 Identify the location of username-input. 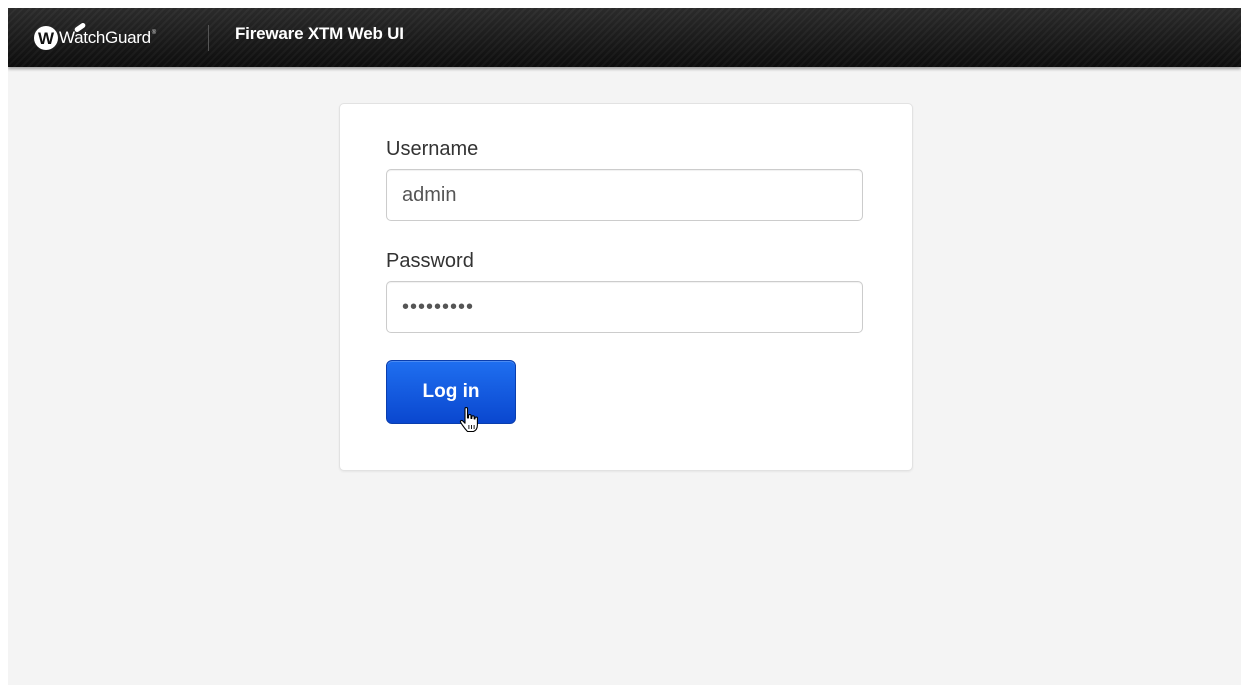
(624, 195).